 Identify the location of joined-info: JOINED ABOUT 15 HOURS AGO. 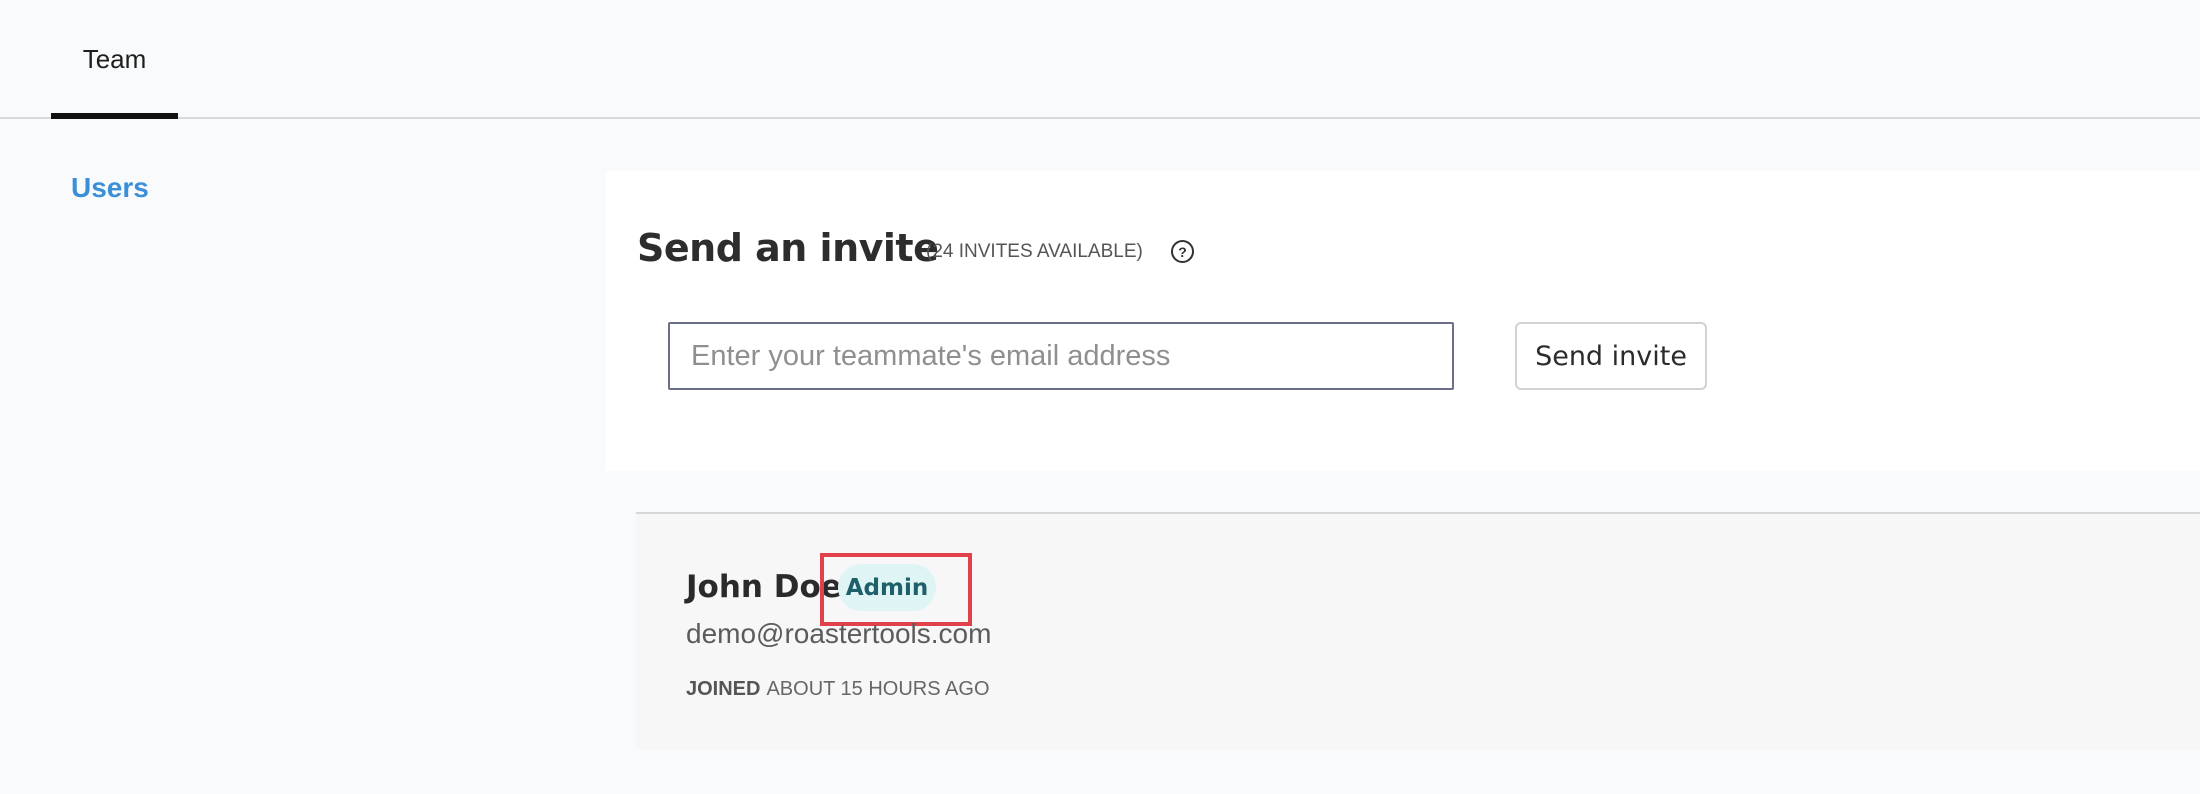
(838, 689).